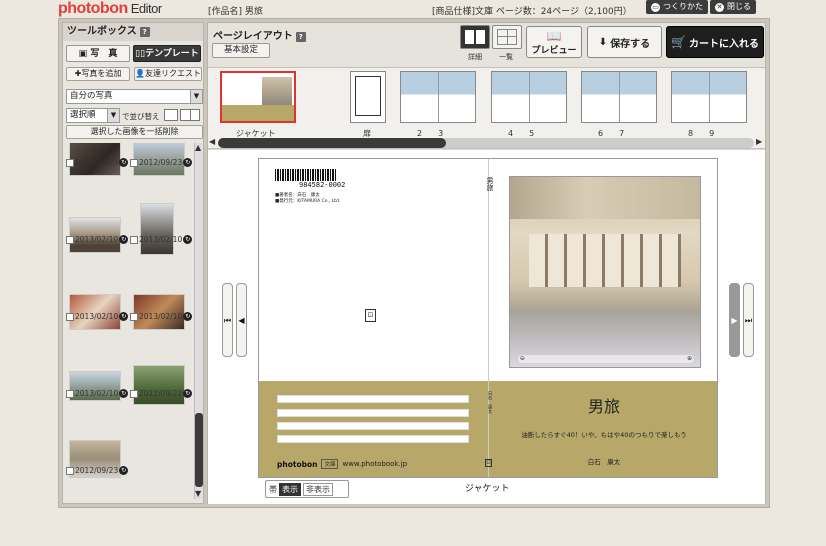 The image size is (826, 546). Describe the element at coordinates (624, 42) in the screenshot. I see `save-button: ⬇ 保存する` at that location.